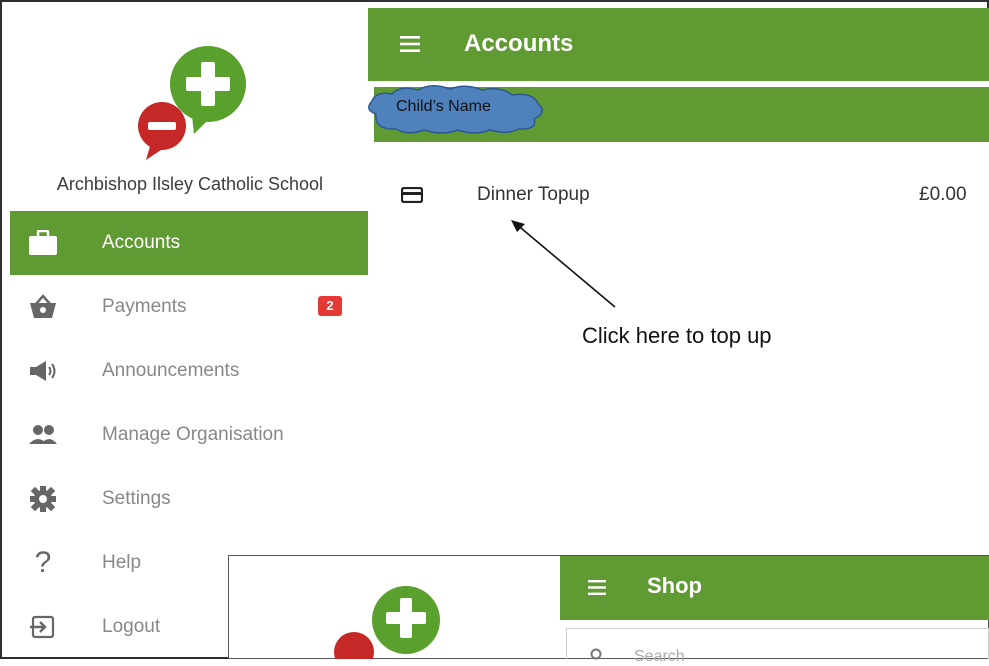  What do you see at coordinates (43, 243) in the screenshot?
I see `briefcase-icon` at bounding box center [43, 243].